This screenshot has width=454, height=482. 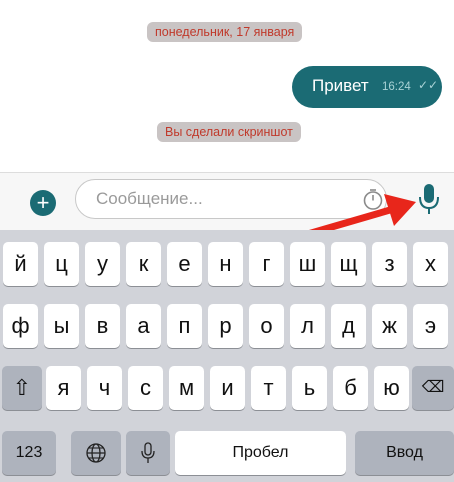 I want to click on timer-icon, so click(x=373, y=199).